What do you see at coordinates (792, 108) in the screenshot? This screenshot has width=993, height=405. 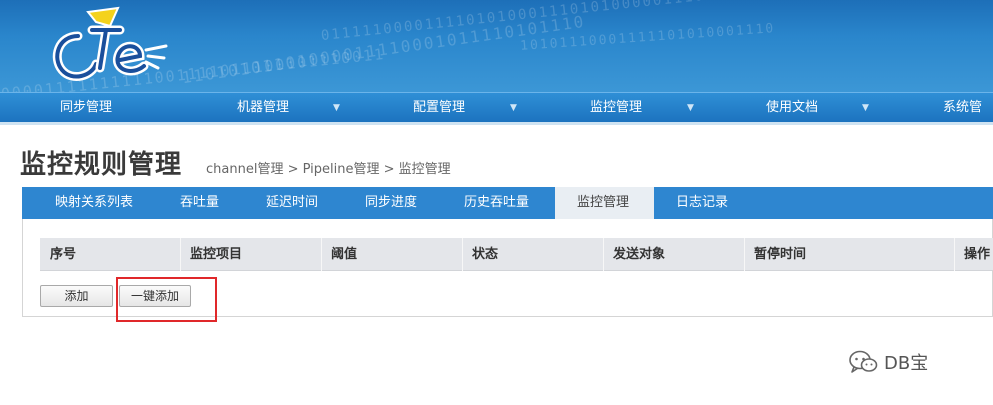 I see `nav-item-docs: 使用文档` at bounding box center [792, 108].